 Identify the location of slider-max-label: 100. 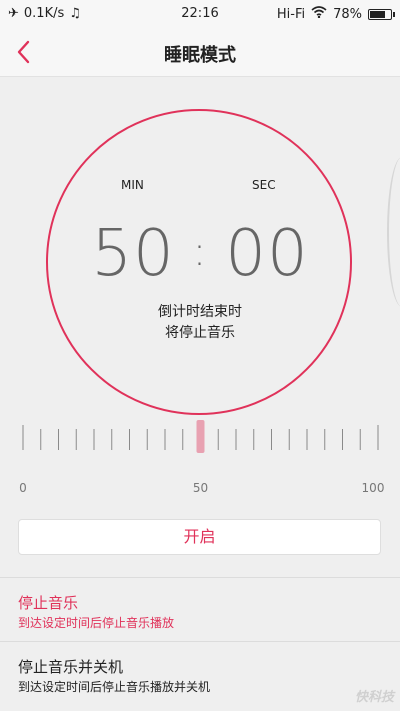
(373, 488).